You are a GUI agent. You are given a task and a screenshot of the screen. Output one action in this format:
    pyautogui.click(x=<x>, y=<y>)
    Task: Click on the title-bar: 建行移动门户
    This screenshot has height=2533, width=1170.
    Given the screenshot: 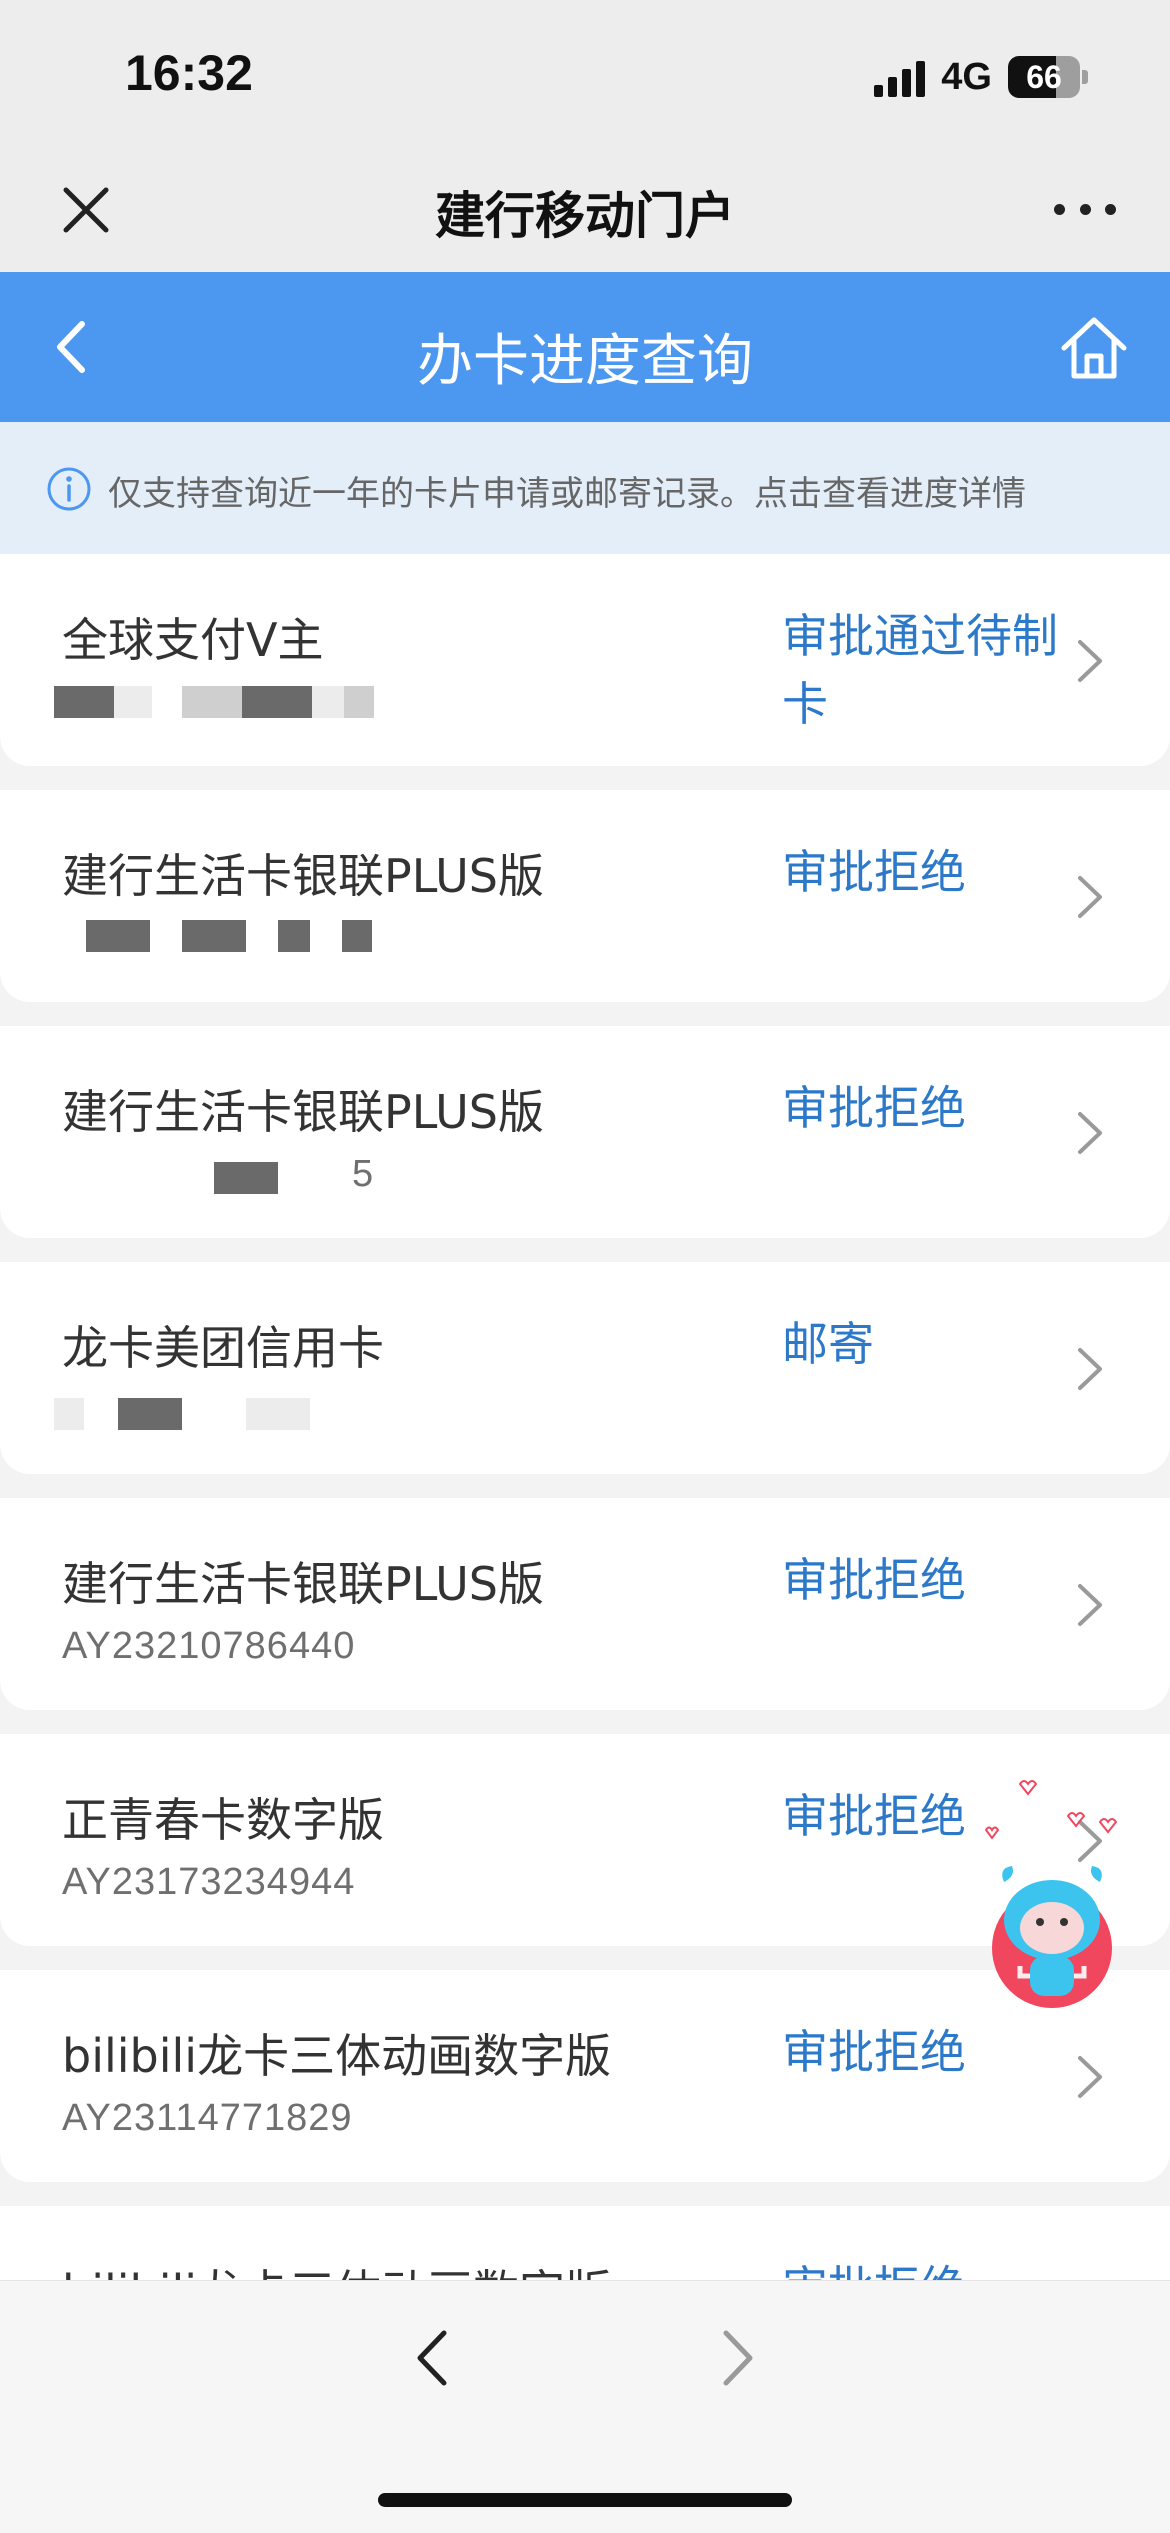 What is the action you would take?
    pyautogui.click(x=585, y=211)
    